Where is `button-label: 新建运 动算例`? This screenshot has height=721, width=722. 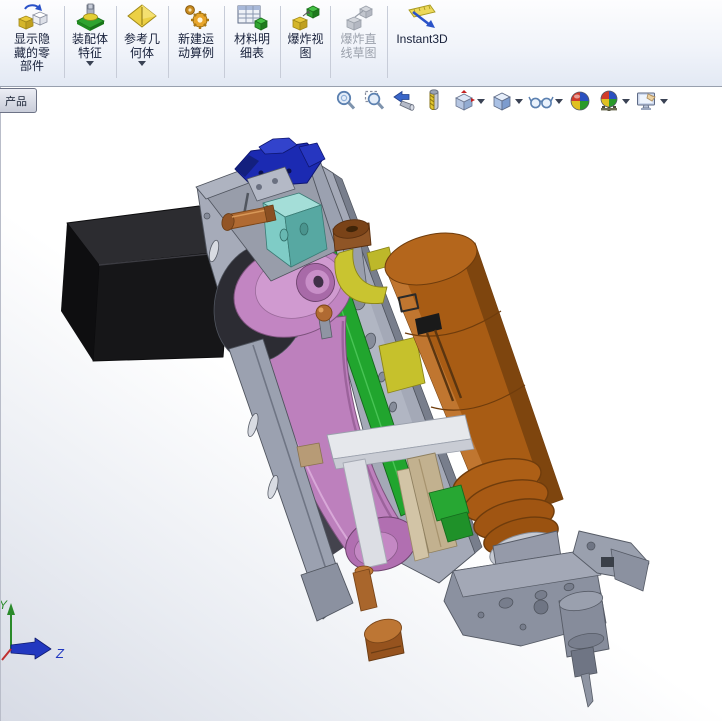
button-label: 新建运 动算例 is located at coordinates (195, 46).